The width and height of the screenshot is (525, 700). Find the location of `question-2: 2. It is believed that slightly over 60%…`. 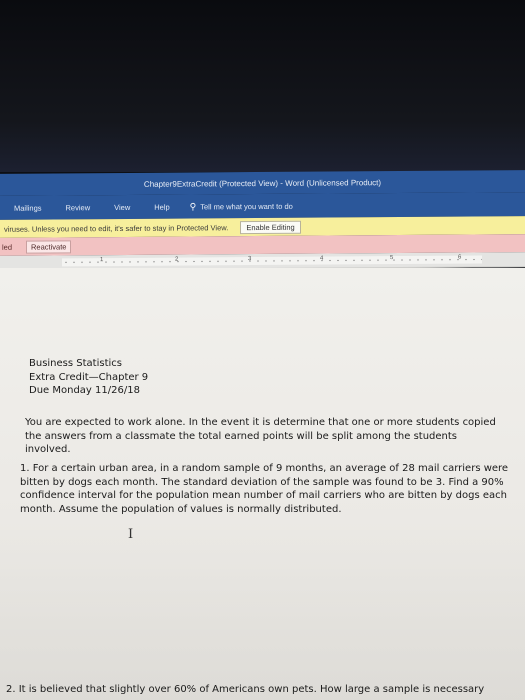

question-2: 2. It is believed that slightly over 60%… is located at coordinates (245, 689).